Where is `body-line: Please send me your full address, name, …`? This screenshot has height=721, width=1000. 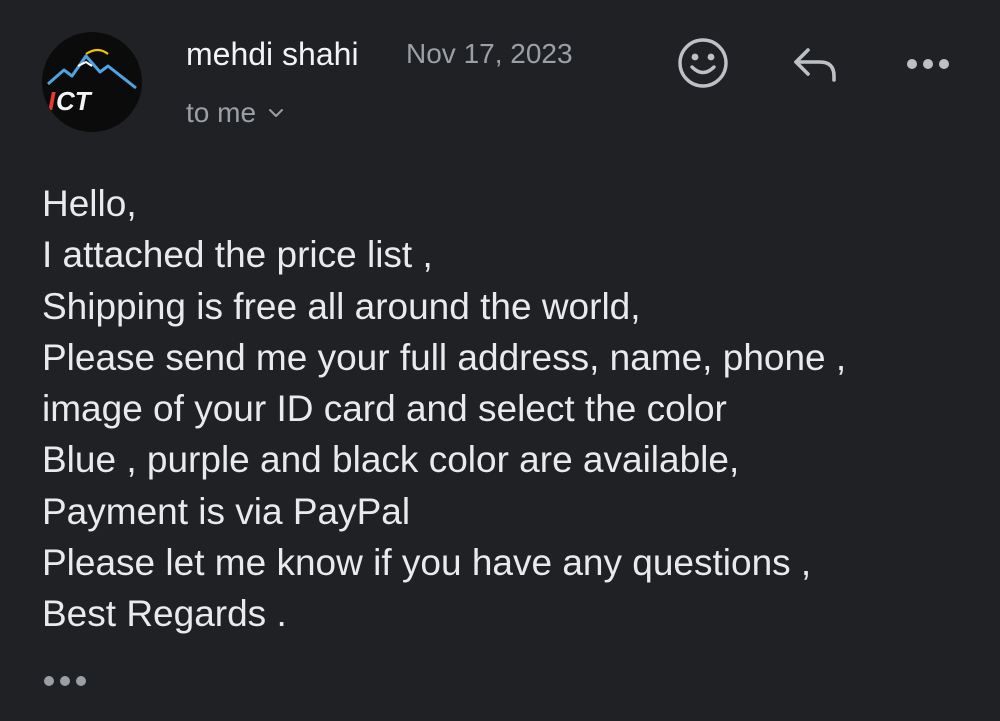
body-line: Please send me your full address, name, … is located at coordinates (444, 357).